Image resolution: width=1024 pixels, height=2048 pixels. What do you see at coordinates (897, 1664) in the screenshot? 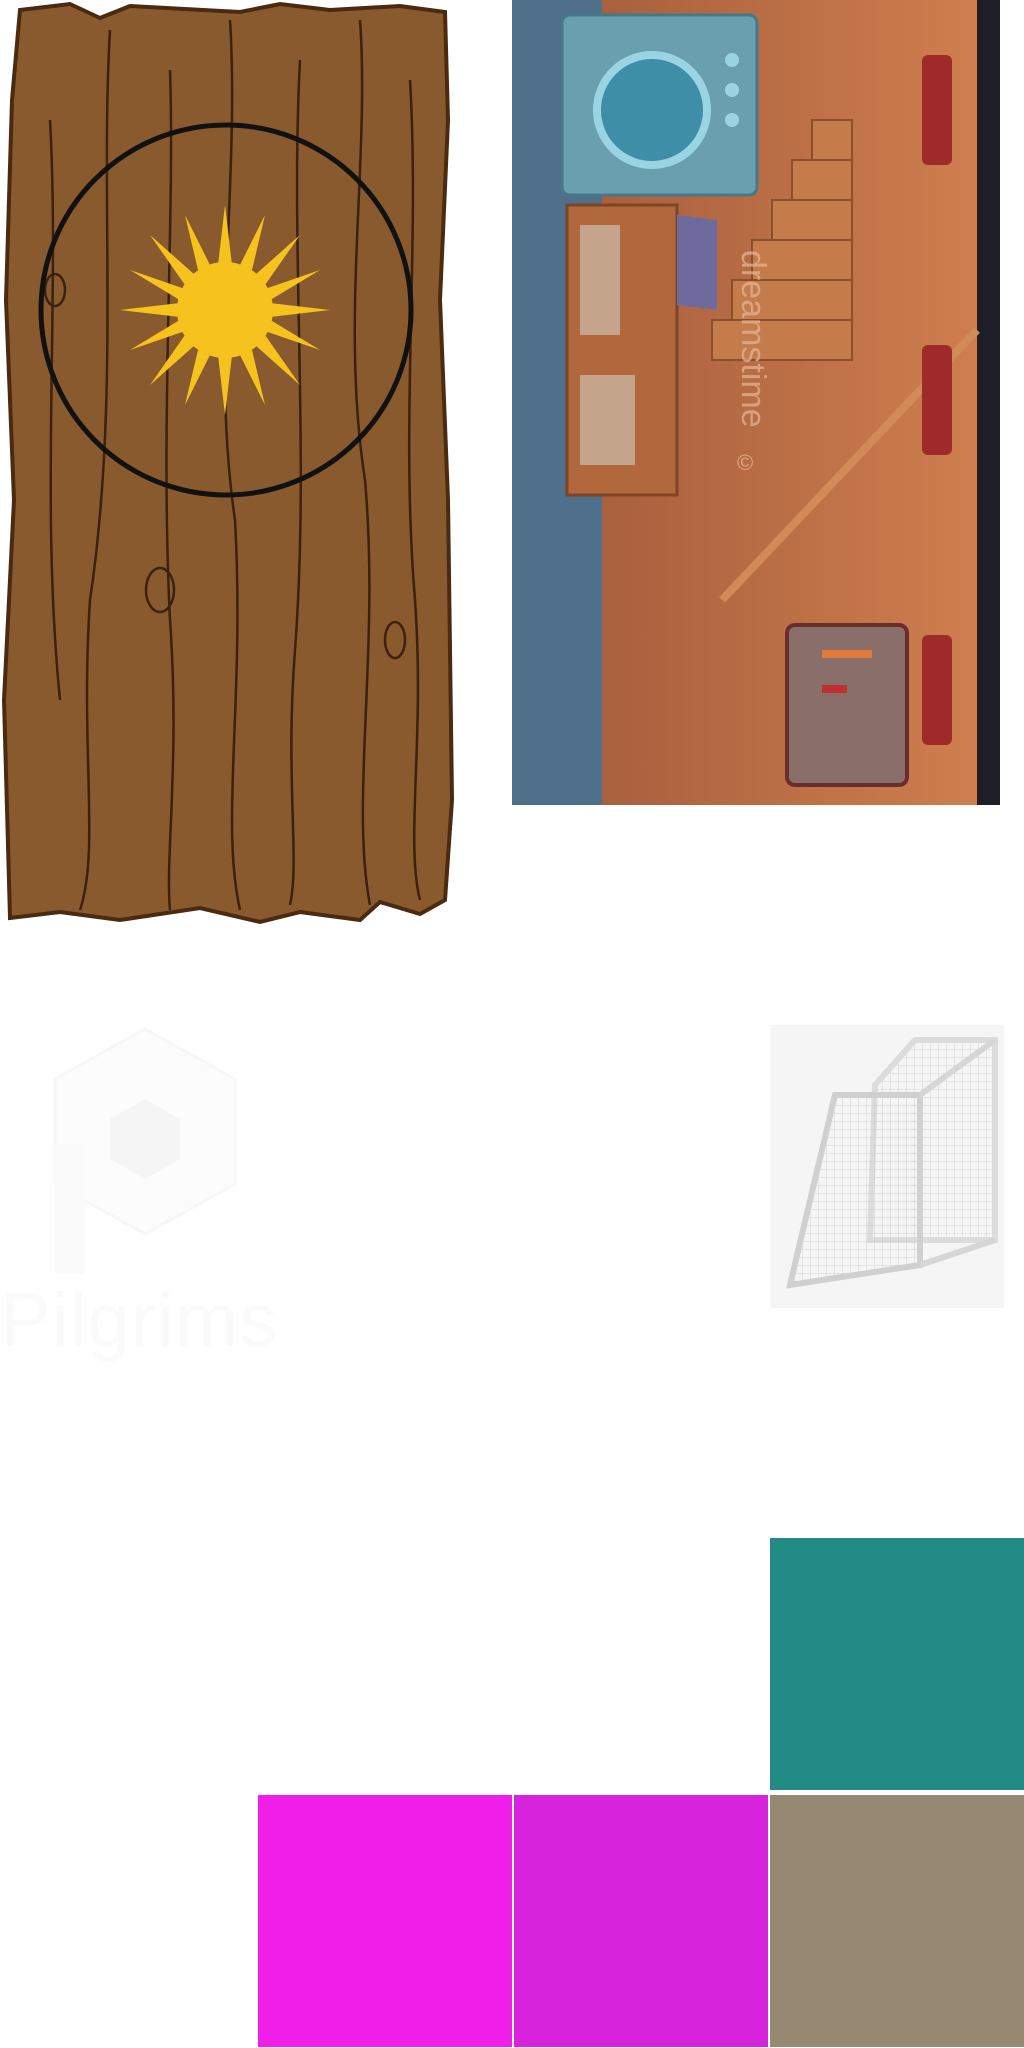
I see `swatch-teal` at bounding box center [897, 1664].